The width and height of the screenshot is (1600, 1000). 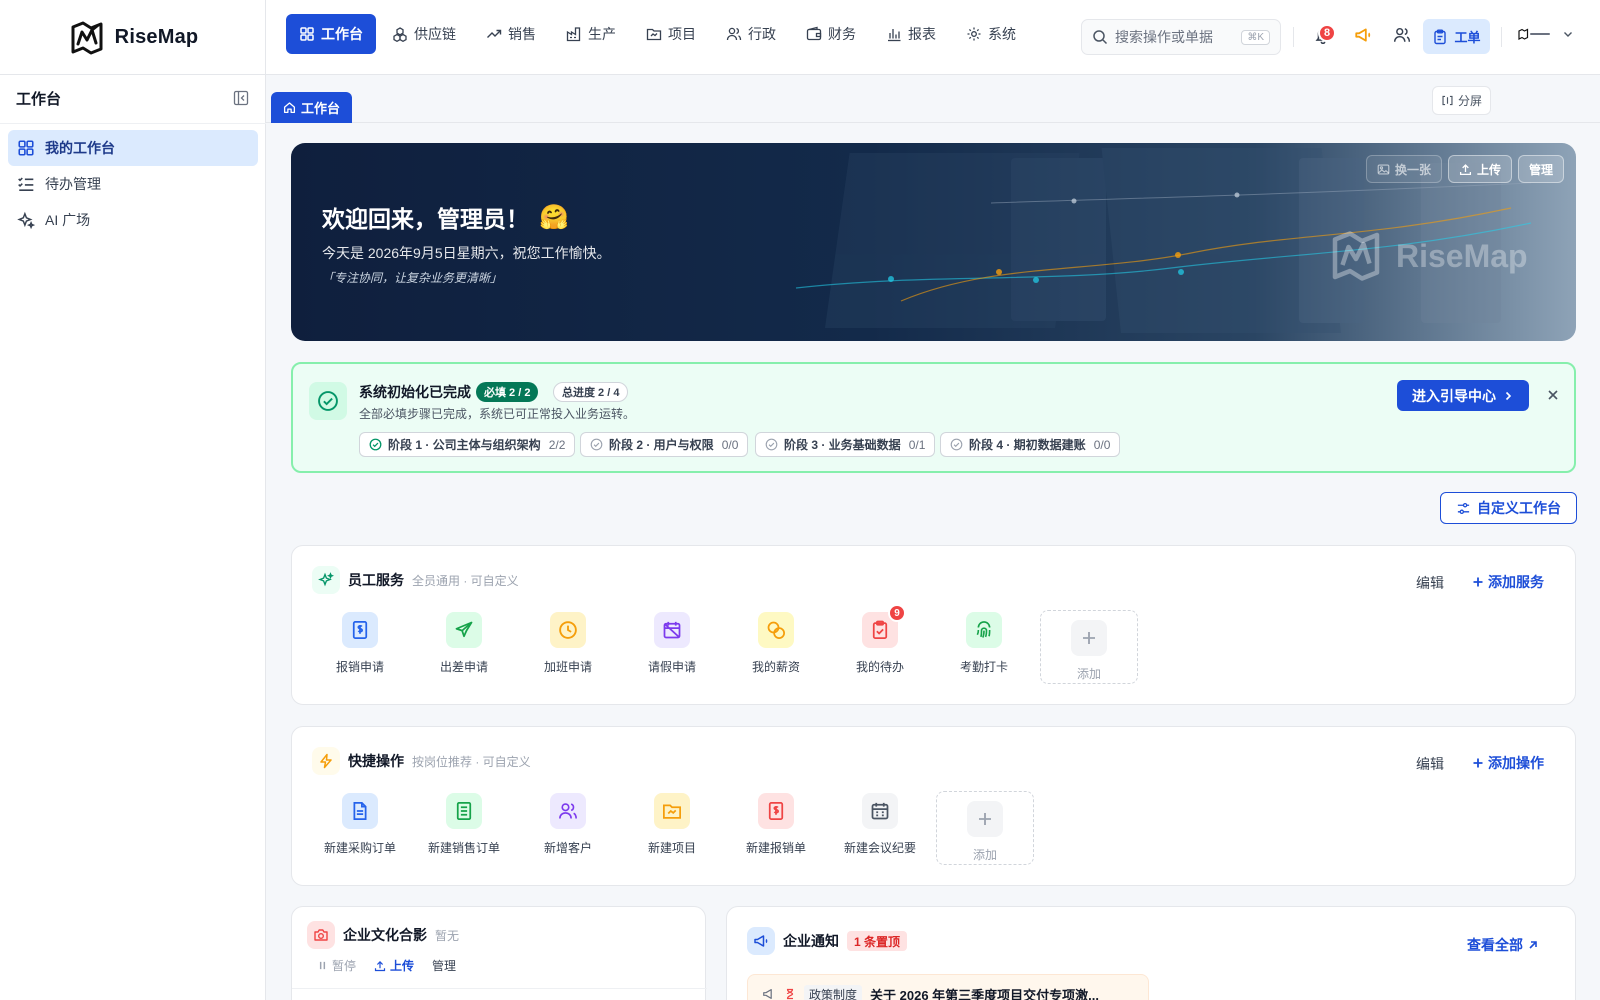 What do you see at coordinates (751, 34) in the screenshot?
I see `nav-admin: 行政` at bounding box center [751, 34].